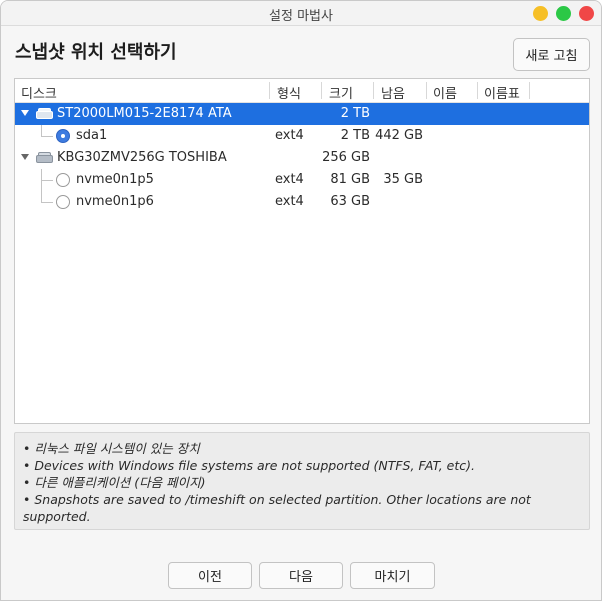 The width and height of the screenshot is (602, 601). Describe the element at coordinates (302, 91) in the screenshot. I see `table-header: 디스크 형식 크기 남음 이름 이름표` at that location.